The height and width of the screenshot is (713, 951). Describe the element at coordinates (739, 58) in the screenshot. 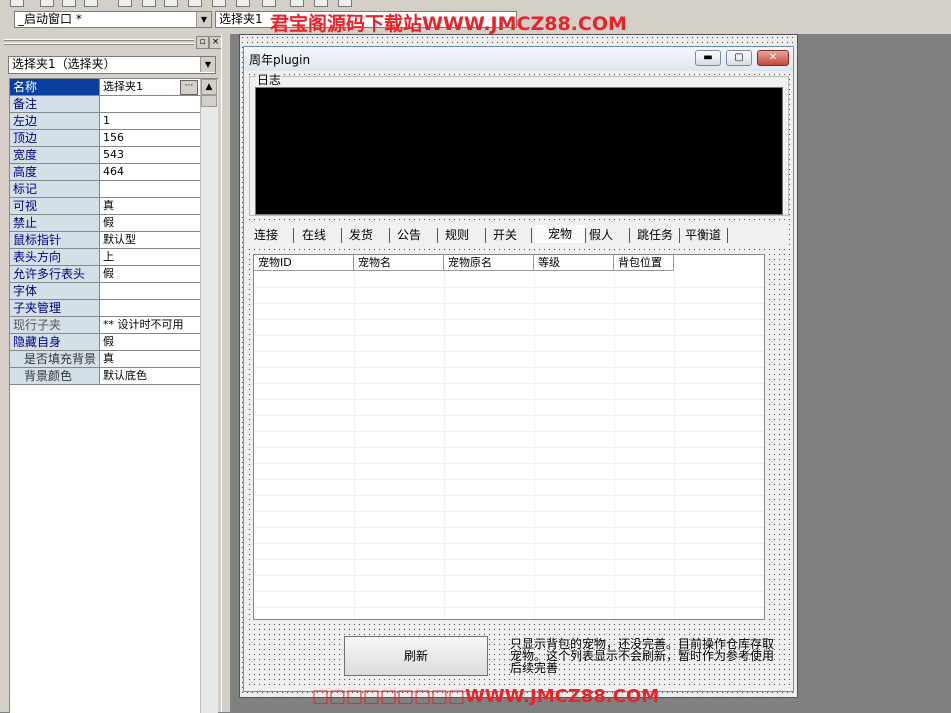

I see `maximize-icon: ▢` at that location.